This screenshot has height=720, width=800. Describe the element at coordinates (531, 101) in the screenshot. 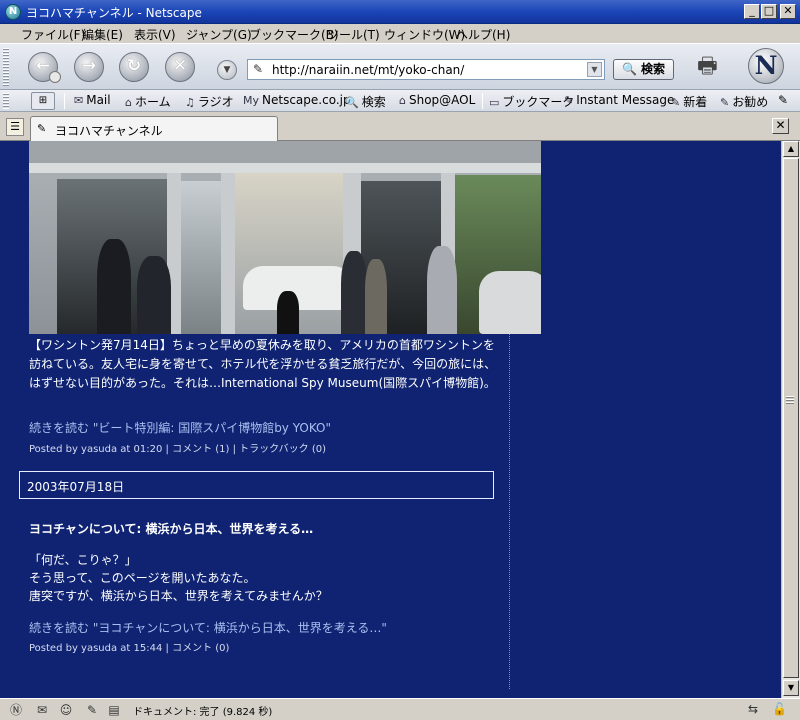

I see `bookmarks-folder: ▭ ブックマーク` at that location.